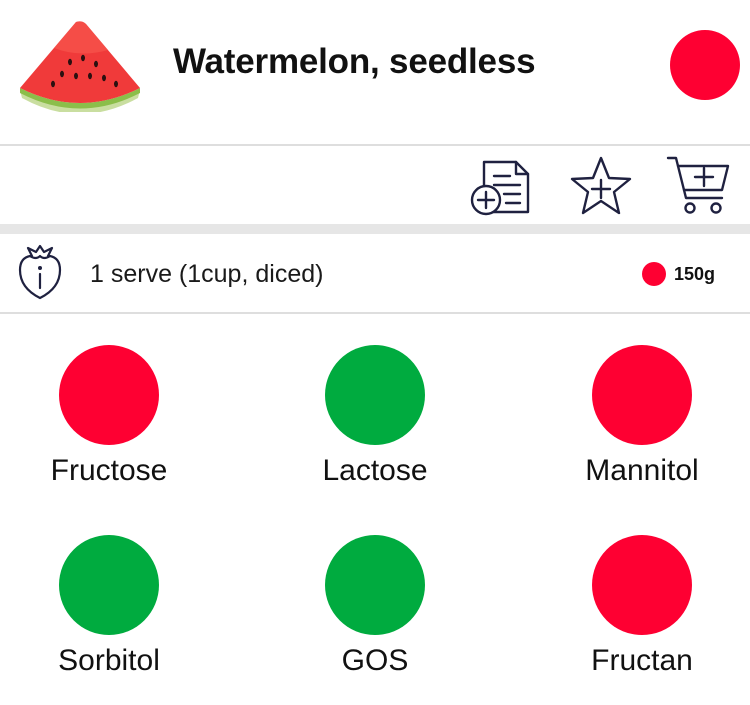 The image size is (750, 705). Describe the element at coordinates (375, 470) in the screenshot. I see `nutrient-label: Lactose` at that location.